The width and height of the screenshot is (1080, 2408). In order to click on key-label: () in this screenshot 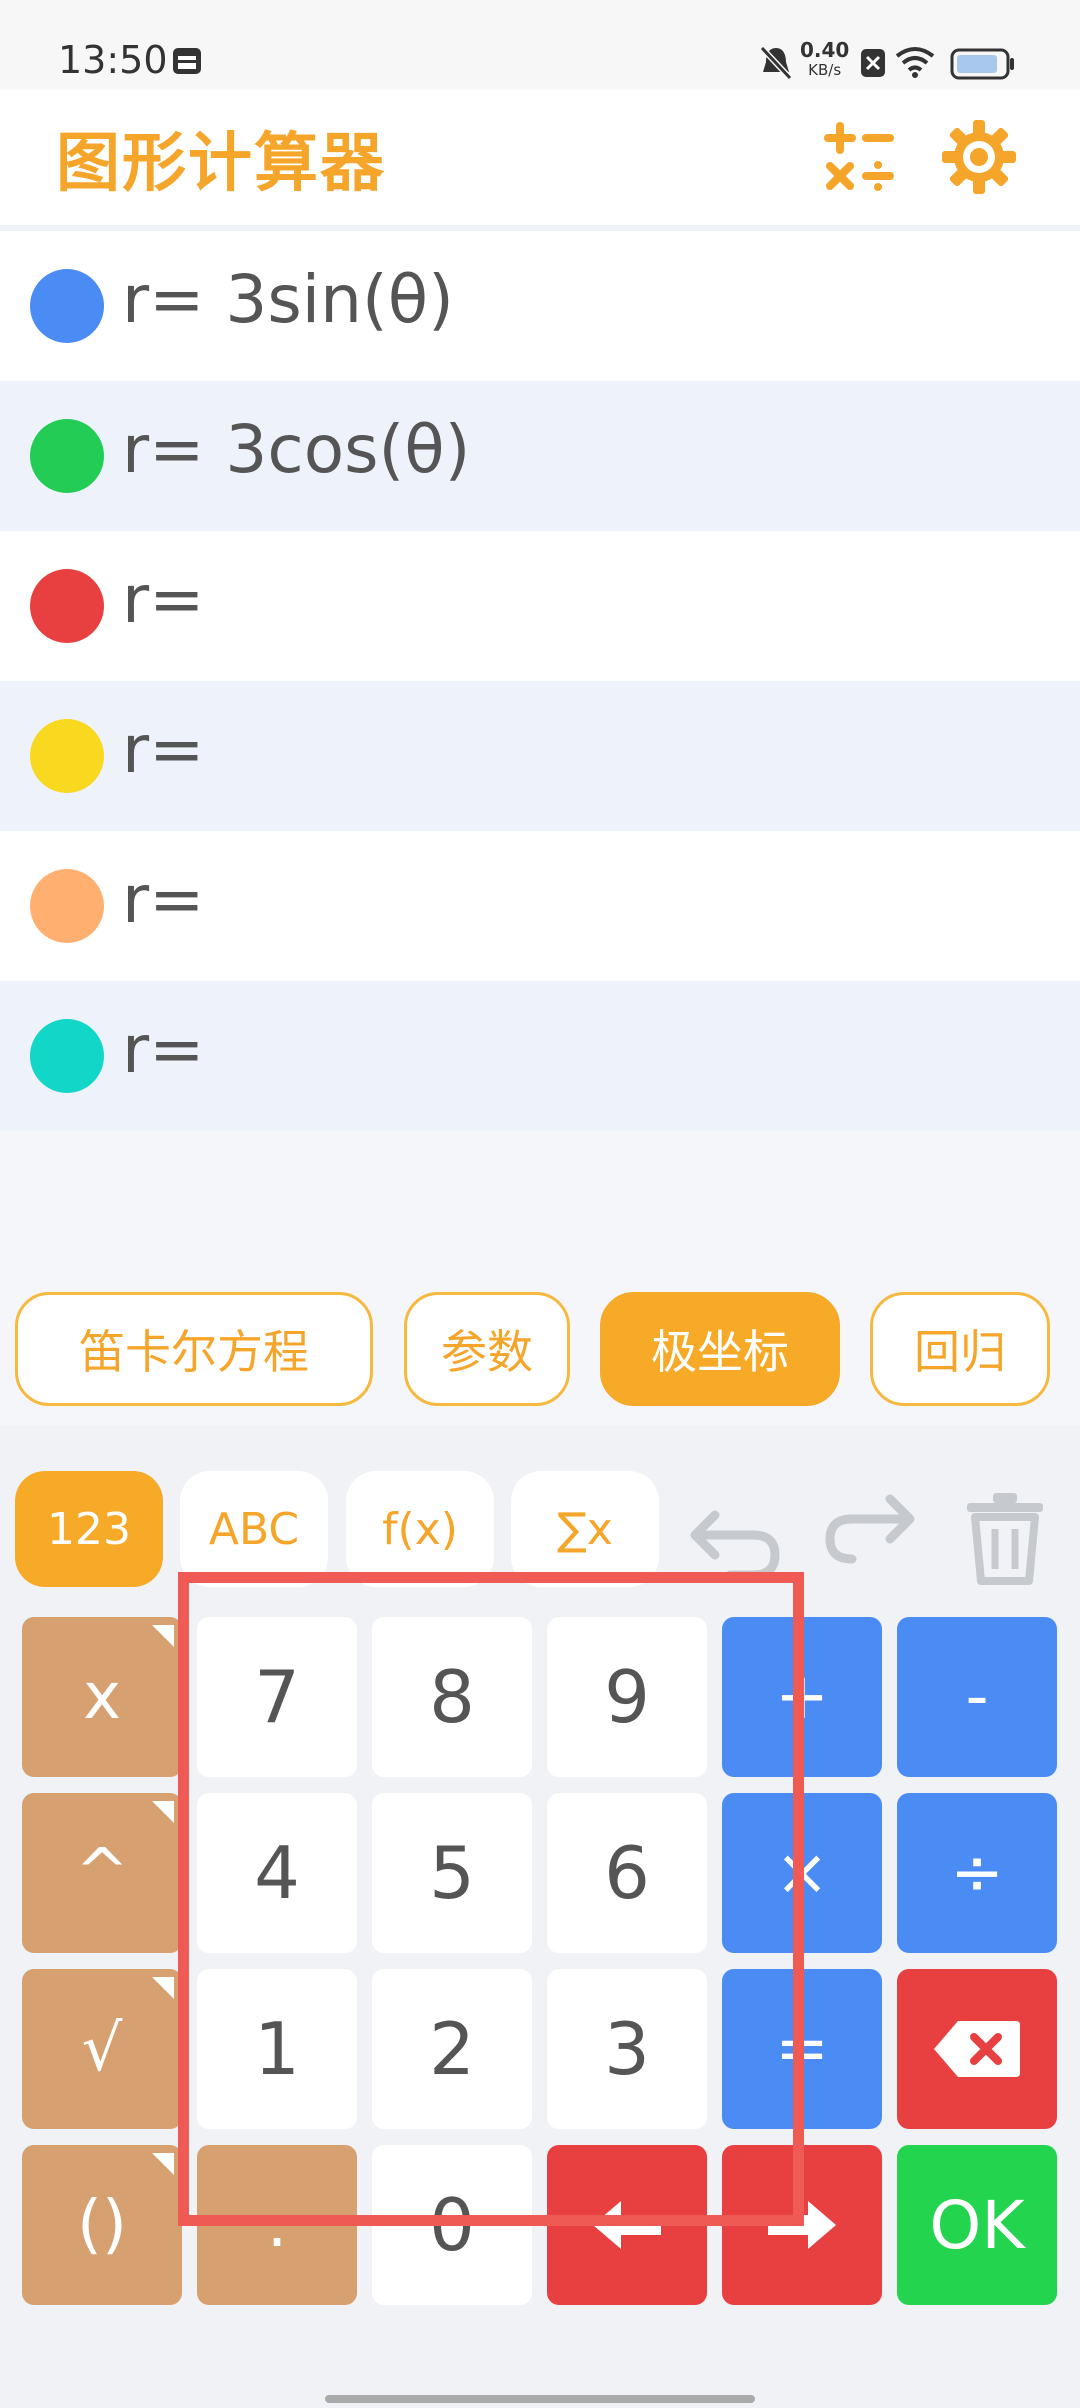, I will do `click(102, 2225)`.